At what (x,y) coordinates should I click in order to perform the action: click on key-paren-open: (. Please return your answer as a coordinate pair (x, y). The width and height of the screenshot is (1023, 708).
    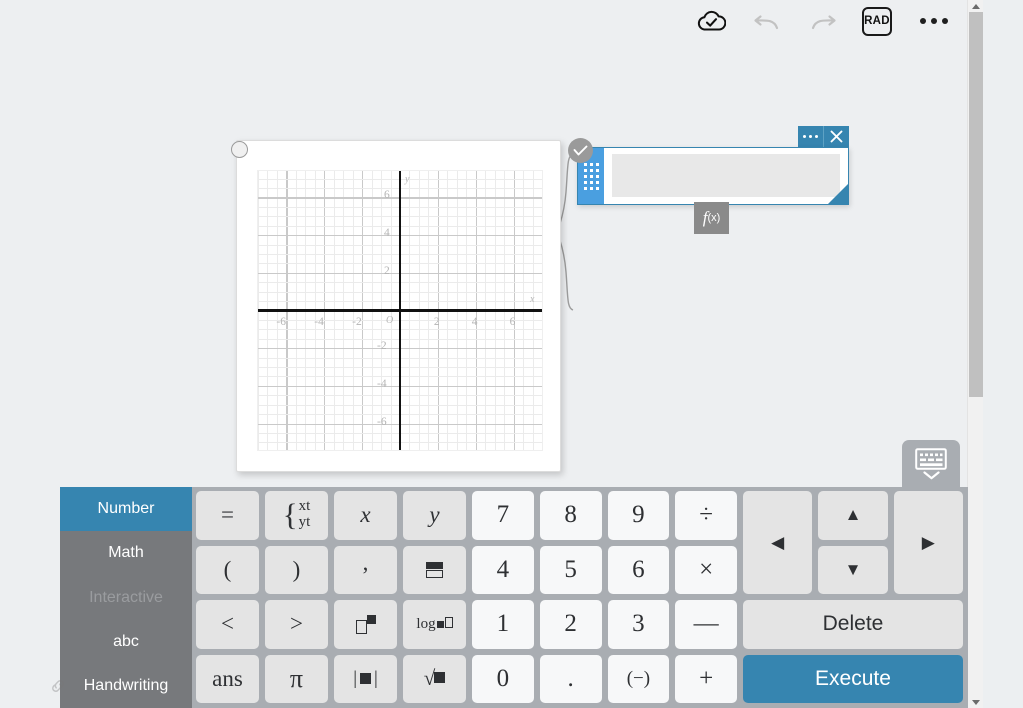
    Looking at the image, I should click on (227, 569).